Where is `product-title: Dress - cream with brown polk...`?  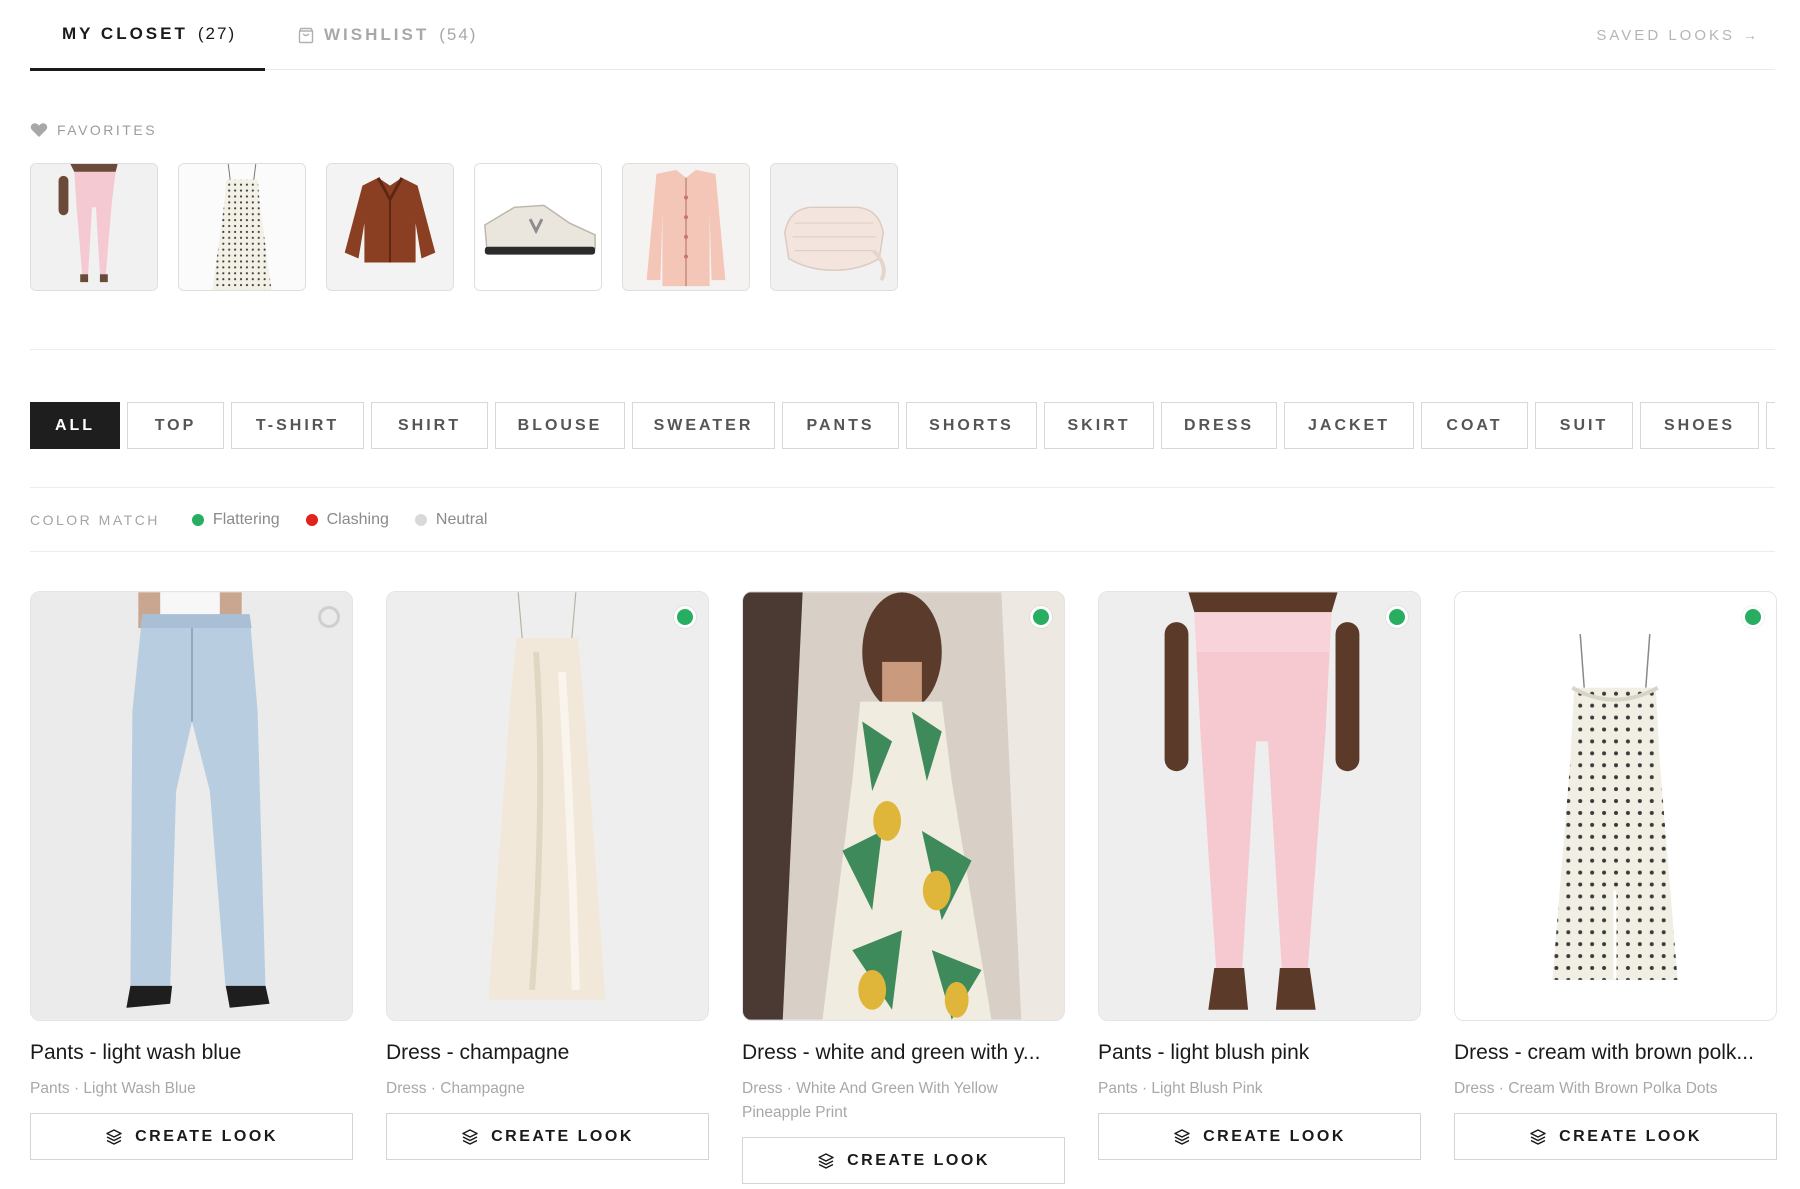 product-title: Dress - cream with brown polk... is located at coordinates (1604, 1052).